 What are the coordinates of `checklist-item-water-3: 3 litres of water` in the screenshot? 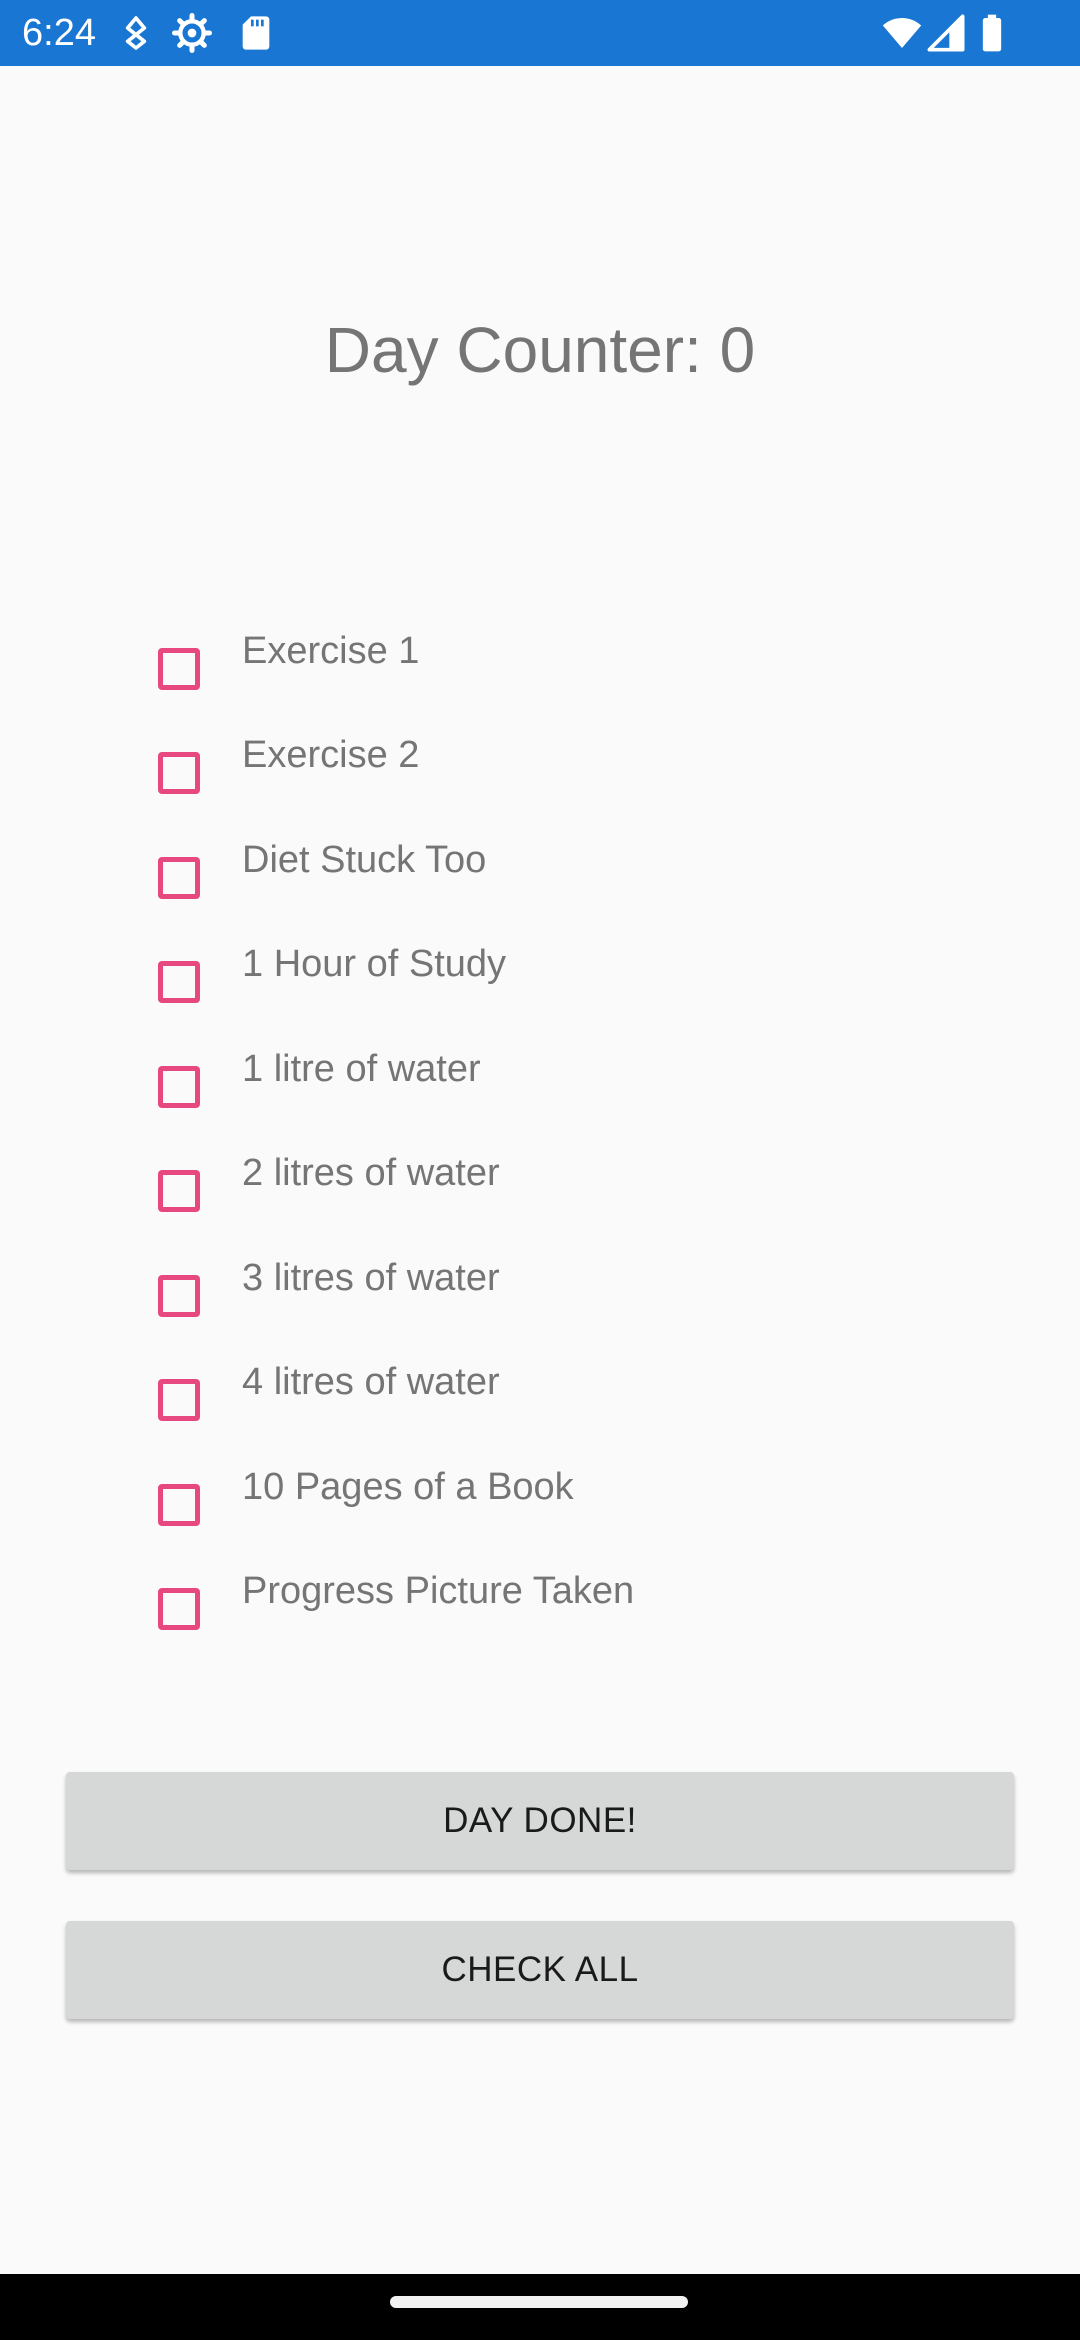 It's located at (540, 1299).